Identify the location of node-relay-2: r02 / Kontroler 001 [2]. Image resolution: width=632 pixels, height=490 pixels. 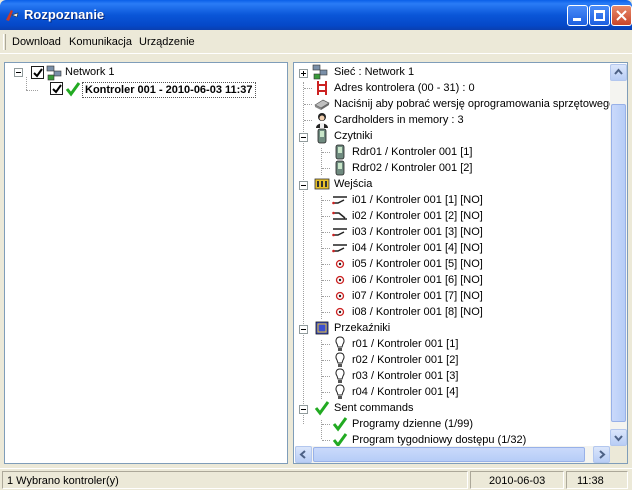
(405, 360).